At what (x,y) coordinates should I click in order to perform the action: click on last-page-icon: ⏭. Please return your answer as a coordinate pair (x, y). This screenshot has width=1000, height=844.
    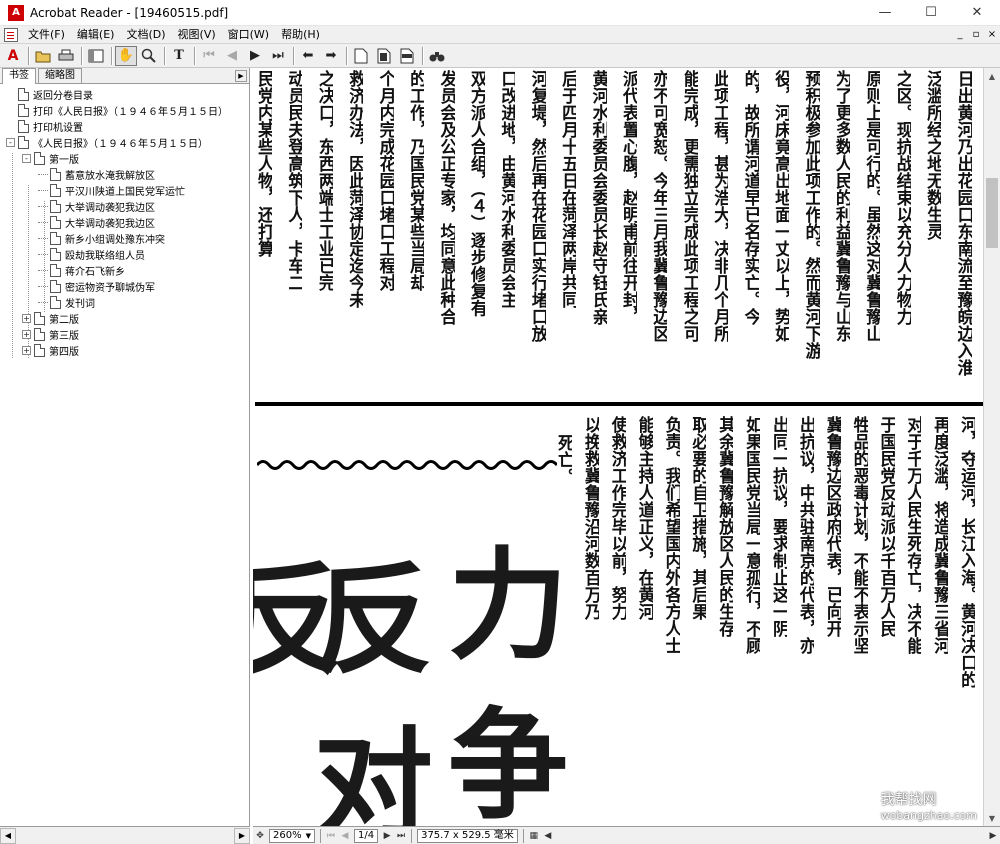
    Looking at the image, I should click on (278, 56).